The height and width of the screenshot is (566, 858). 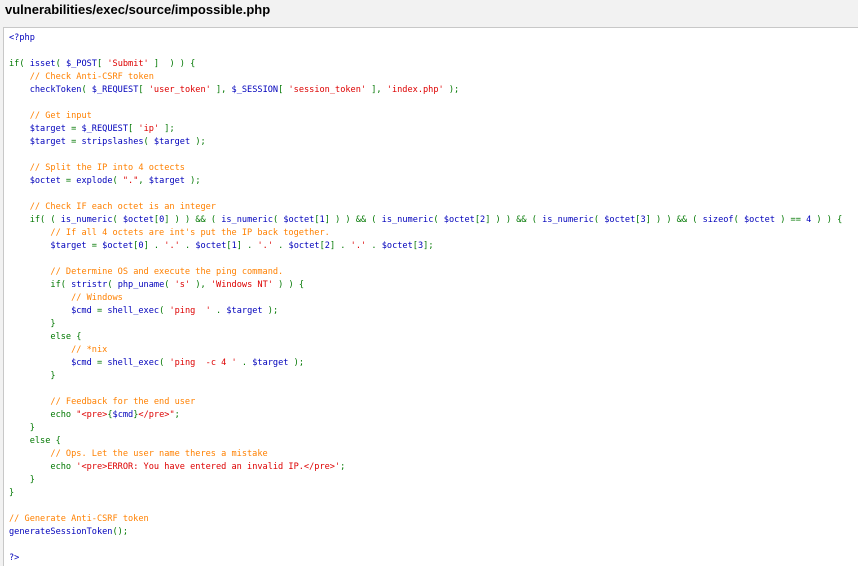 What do you see at coordinates (433, 168) in the screenshot?
I see `code-line: // Split the IP into 4 octects` at bounding box center [433, 168].